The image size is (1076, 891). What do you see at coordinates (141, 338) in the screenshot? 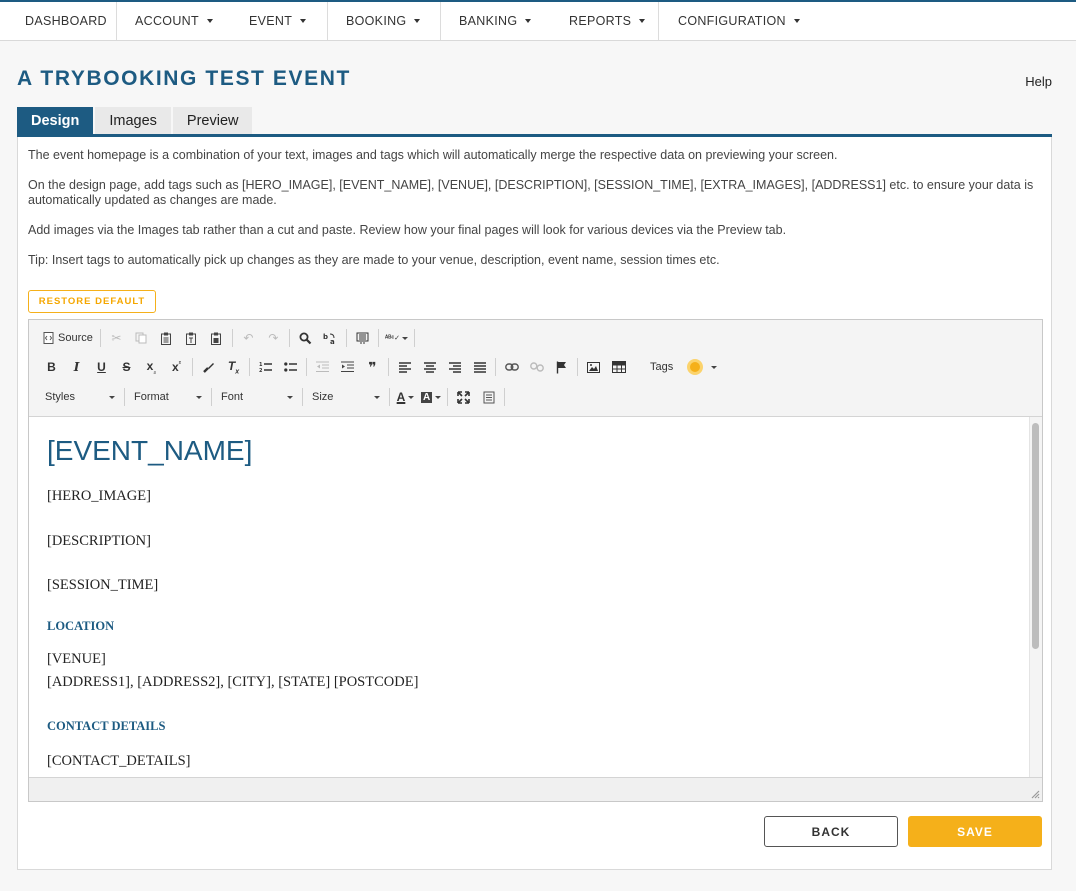
I see `copy-button` at bounding box center [141, 338].